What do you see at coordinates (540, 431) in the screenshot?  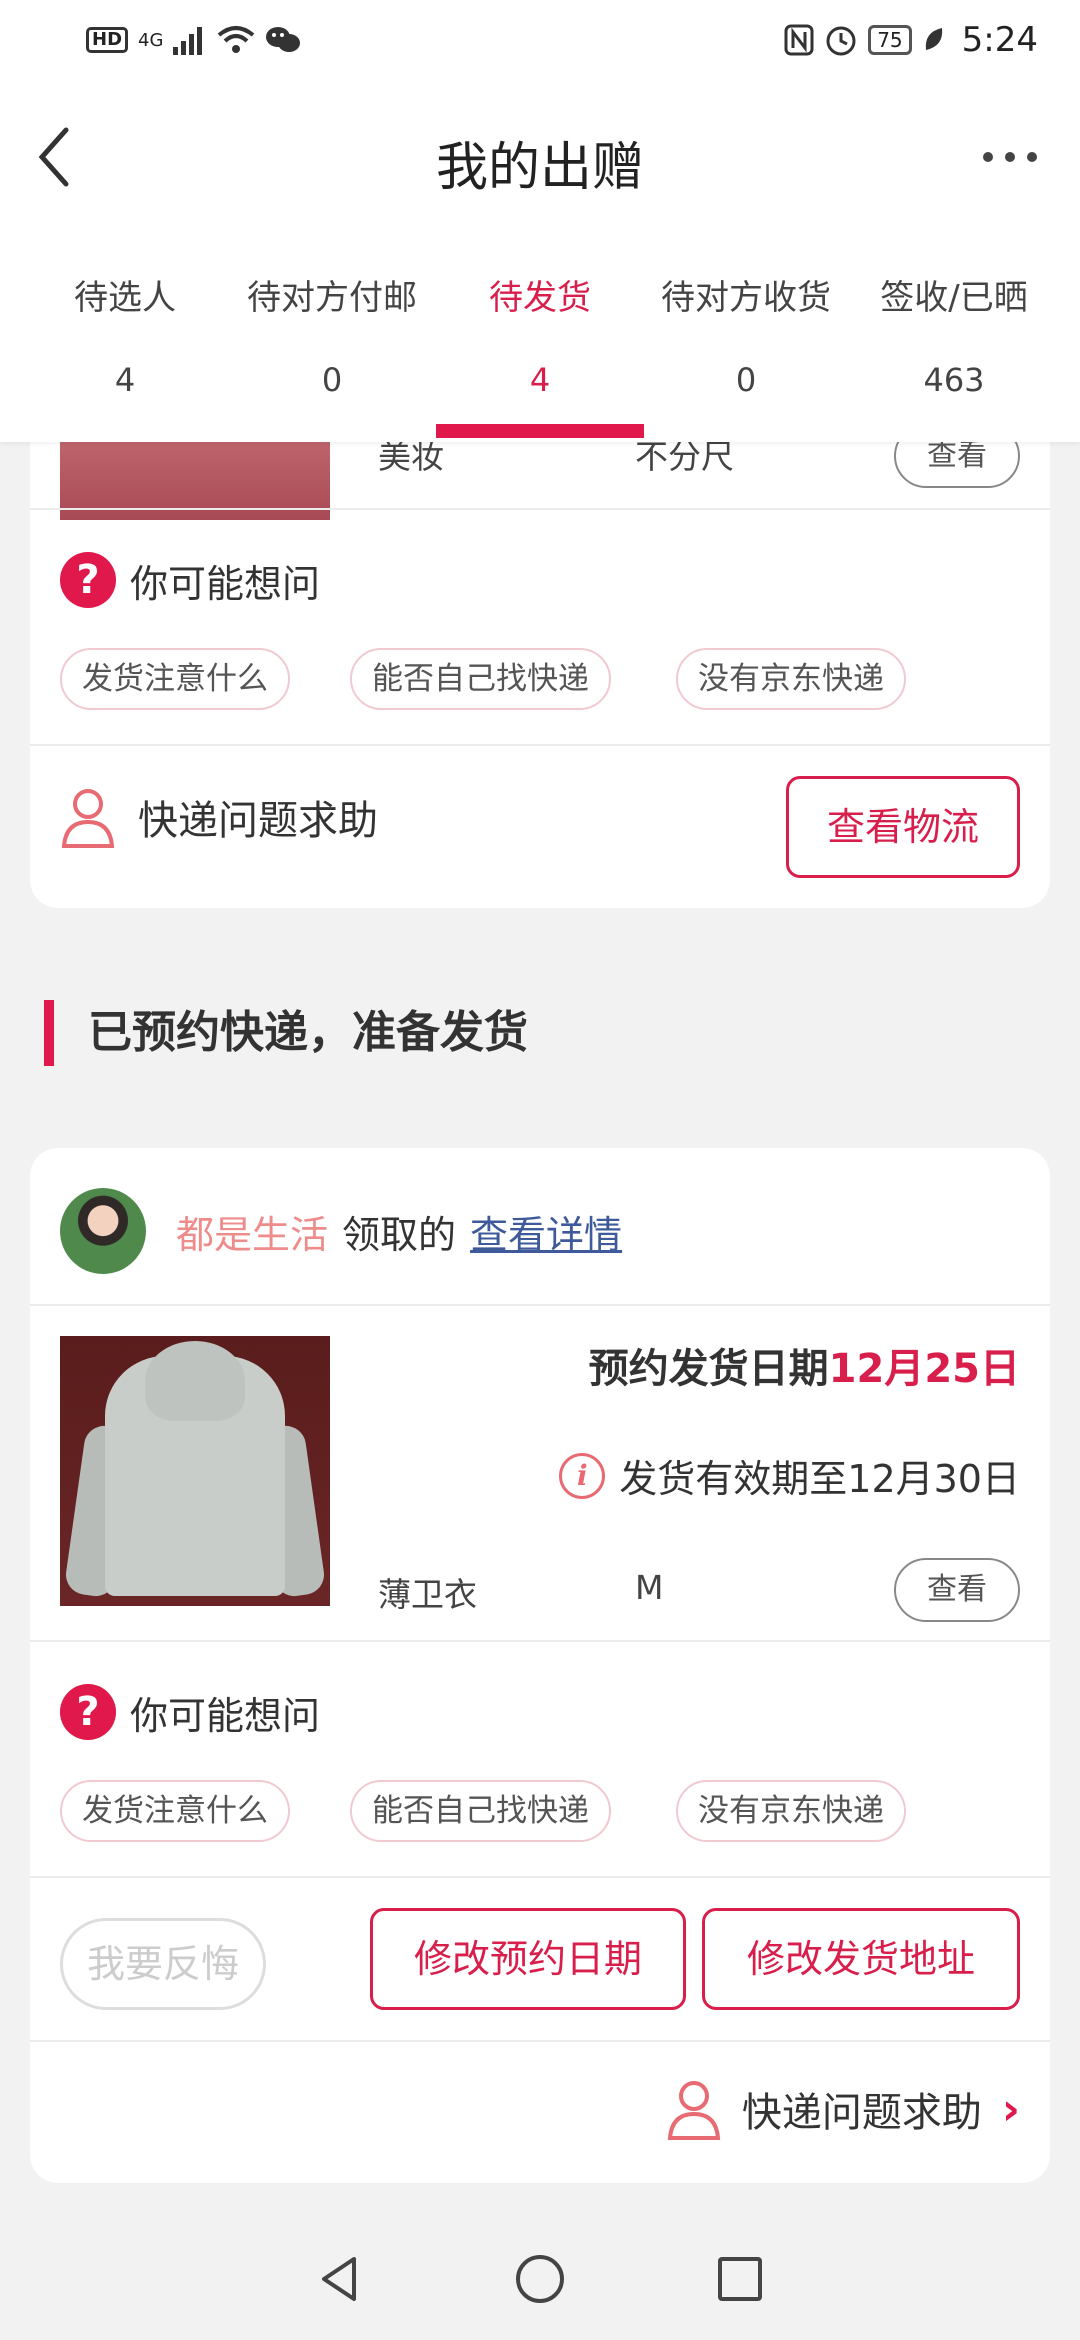 I see `active-tab-indicator` at bounding box center [540, 431].